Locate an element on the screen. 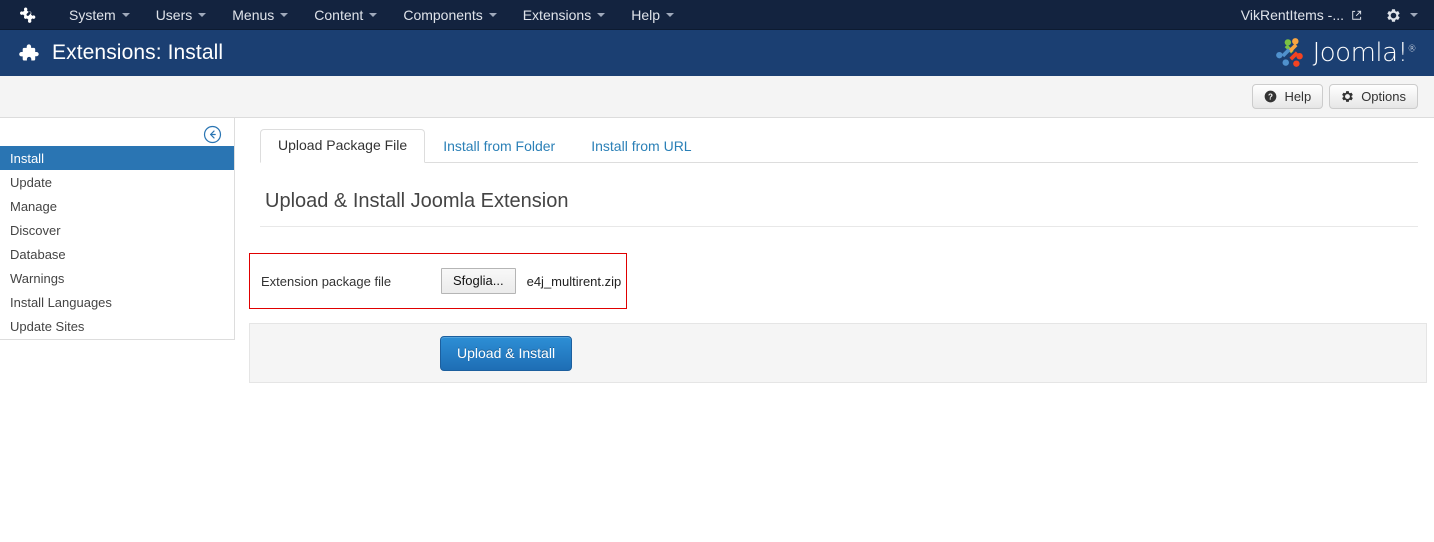  topnav-label: Components is located at coordinates (443, 14).